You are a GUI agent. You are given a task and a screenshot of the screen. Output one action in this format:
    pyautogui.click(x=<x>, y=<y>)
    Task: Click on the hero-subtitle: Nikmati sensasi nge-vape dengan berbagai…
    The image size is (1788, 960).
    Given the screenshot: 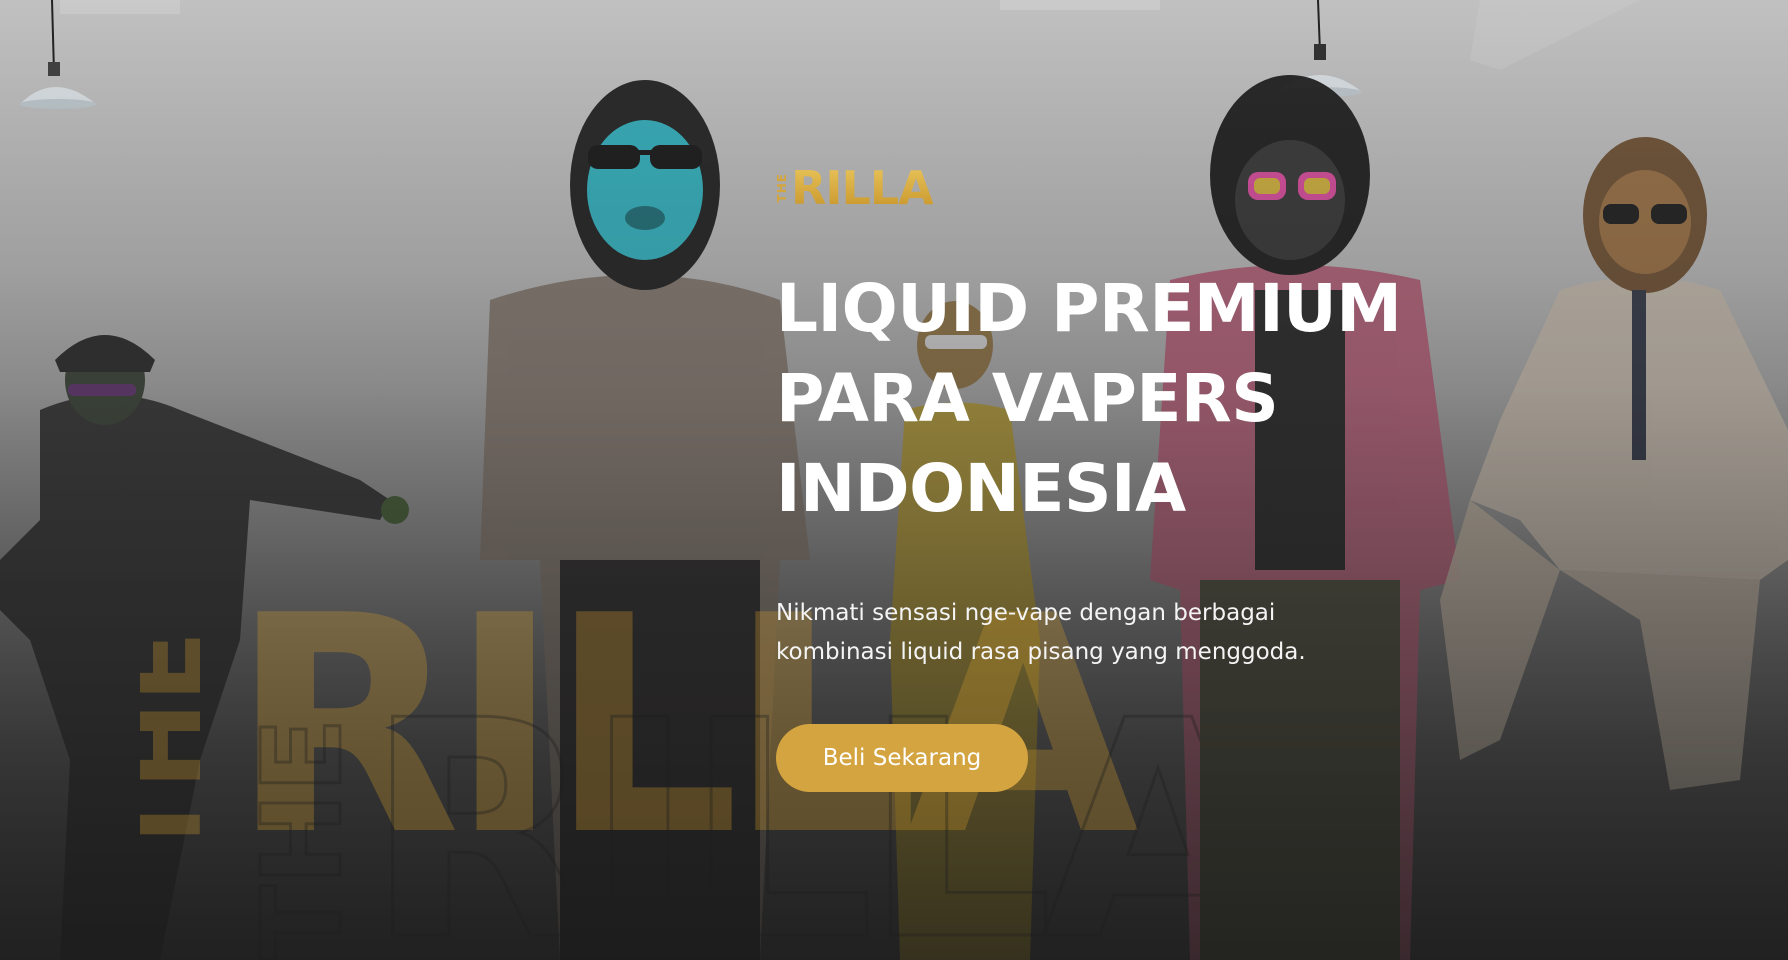 What is the action you would take?
    pyautogui.click(x=1096, y=633)
    